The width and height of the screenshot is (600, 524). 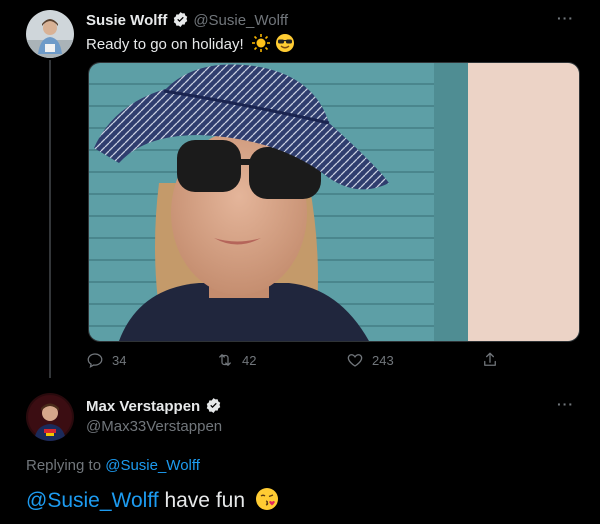 I want to click on display-name: Max Verstappen, so click(x=143, y=406).